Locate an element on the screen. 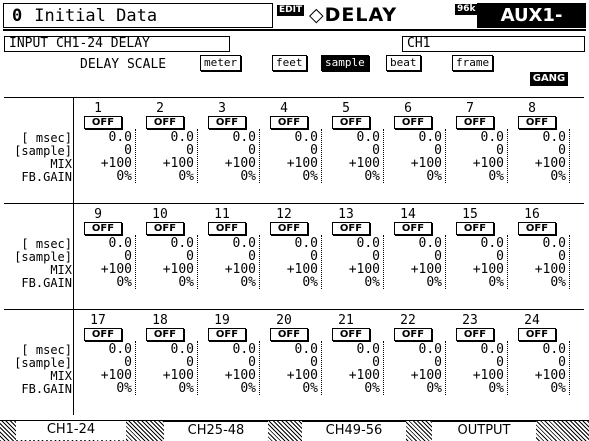 This screenshot has width=589, height=441. channel-column: 20 OFF 0.0 0 +100 0% is located at coordinates (293, 355).